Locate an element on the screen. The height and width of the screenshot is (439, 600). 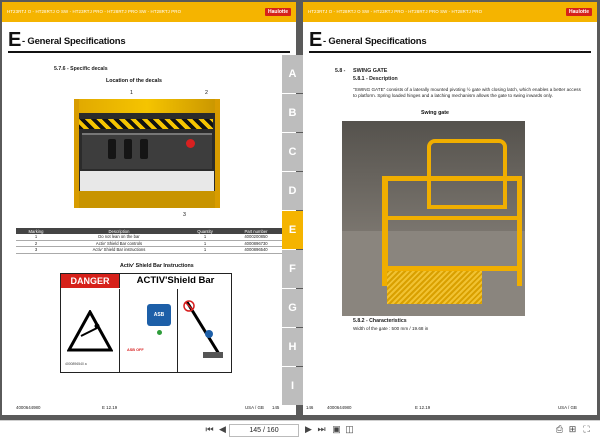
asb-badge: ASB is located at coordinates (159, 315).